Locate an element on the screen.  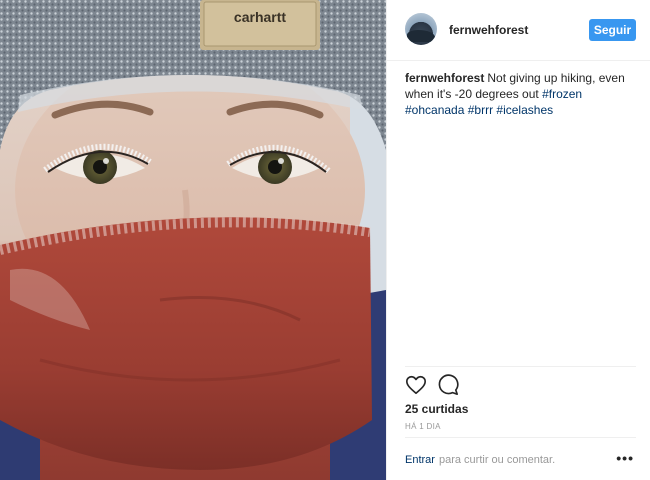
footer-divider is located at coordinates (520, 437).